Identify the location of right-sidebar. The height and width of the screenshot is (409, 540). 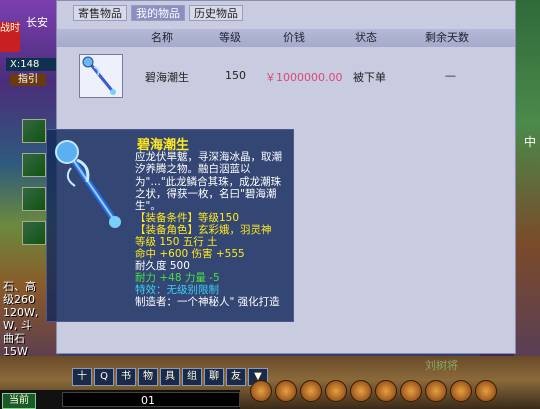
(527, 204).